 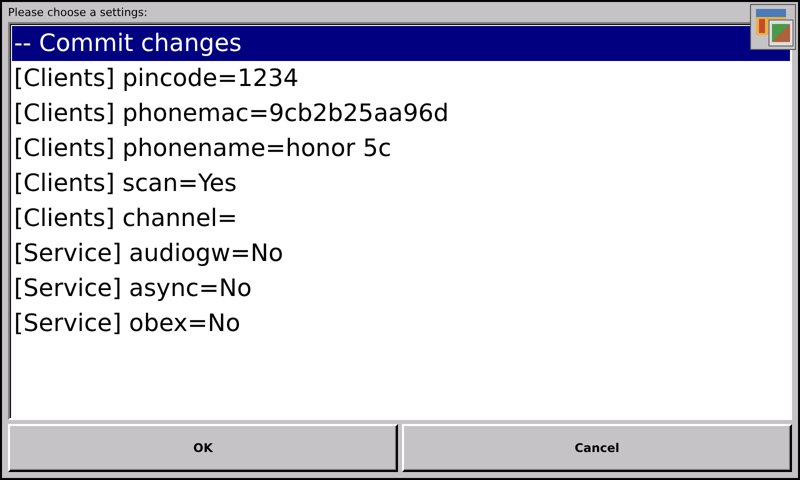 What do you see at coordinates (401, 148) in the screenshot?
I see `list-item: [Clients] phonename=honor 5c` at bounding box center [401, 148].